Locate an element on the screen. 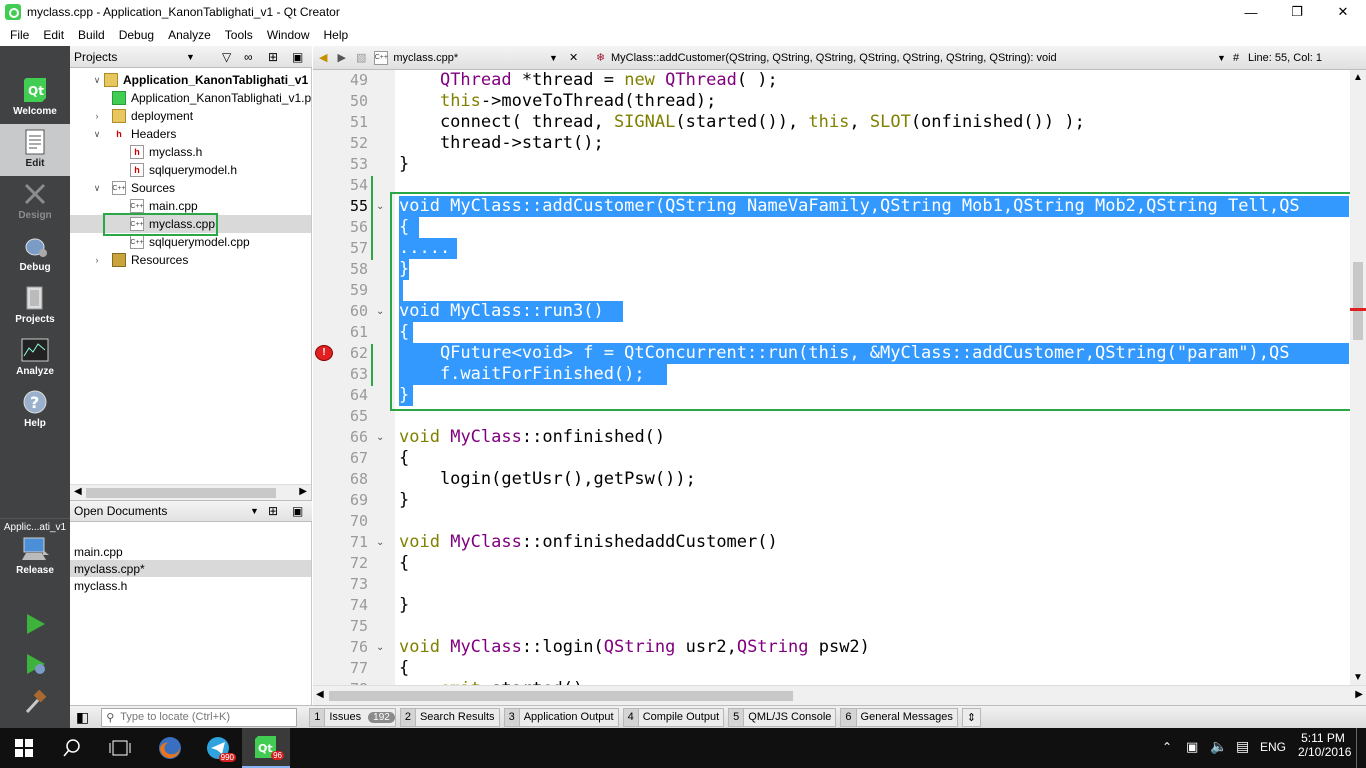  horizontal-scrollbar: ◀ ▶ is located at coordinates (190, 492).